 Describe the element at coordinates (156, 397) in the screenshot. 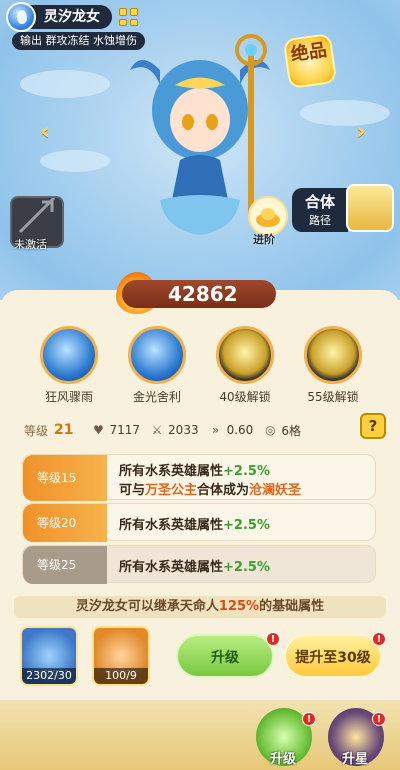

I see `skill-label-2: 金光舍利` at that location.